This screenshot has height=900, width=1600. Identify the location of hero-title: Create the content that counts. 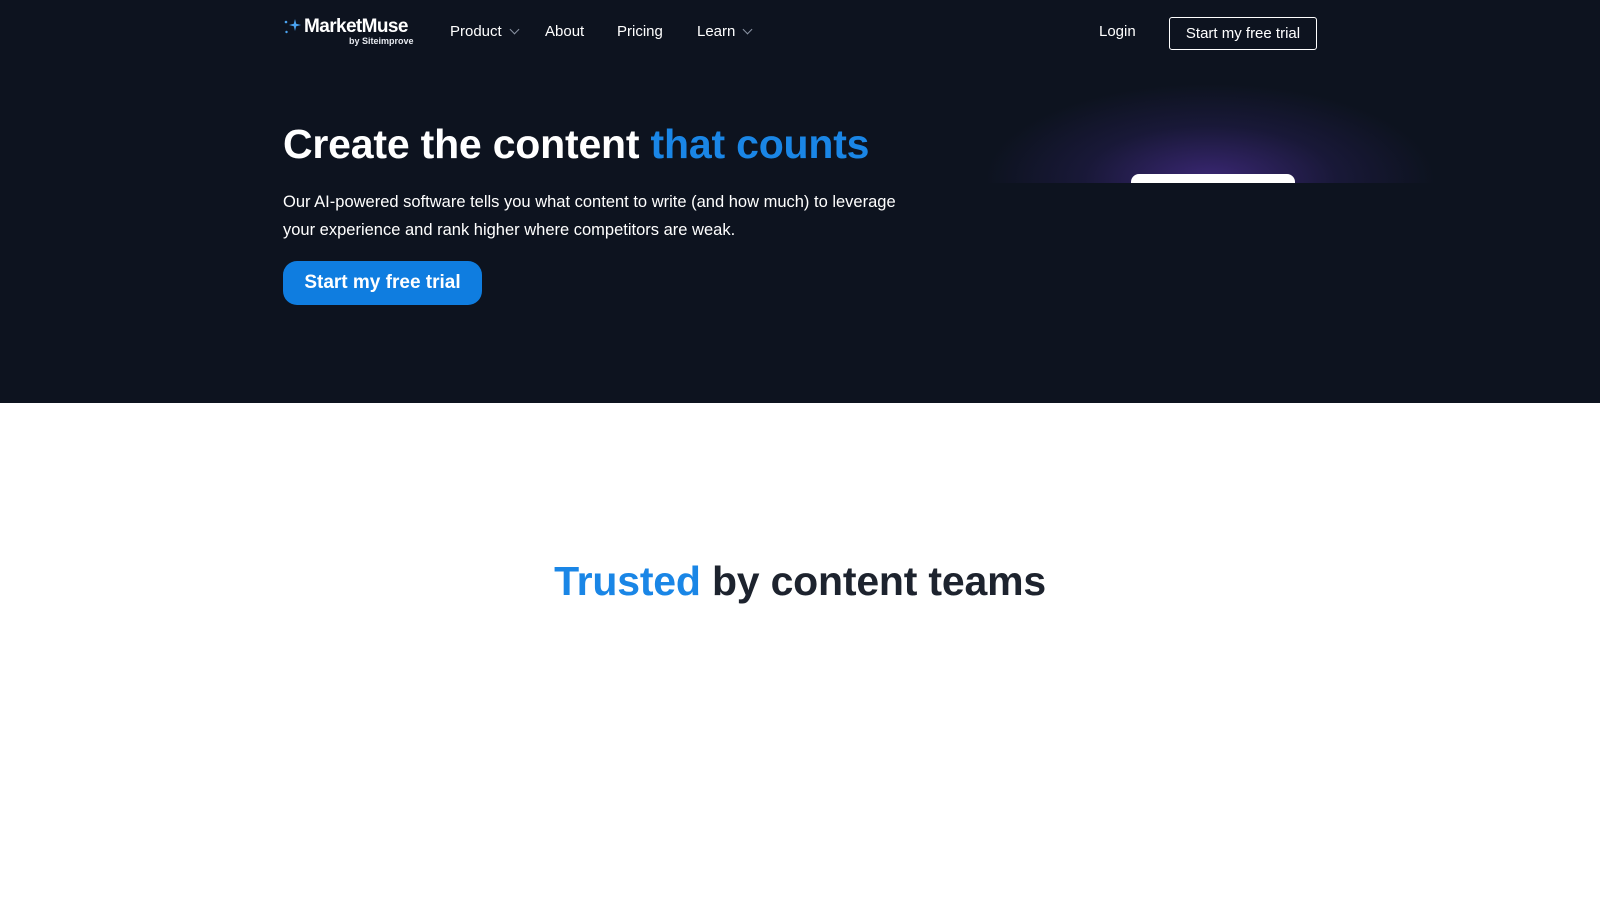
(576, 144).